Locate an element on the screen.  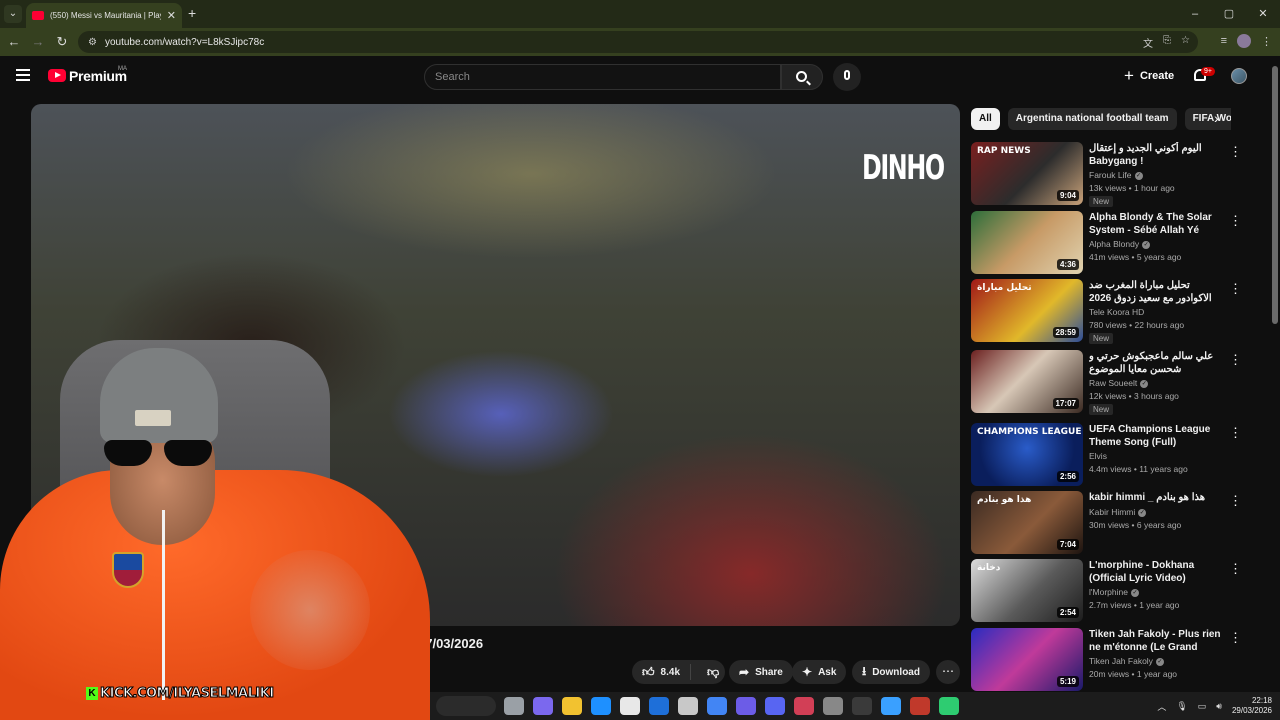
recommendation-channel: l'Morphine ✓ is located at coordinates (1114, 592).